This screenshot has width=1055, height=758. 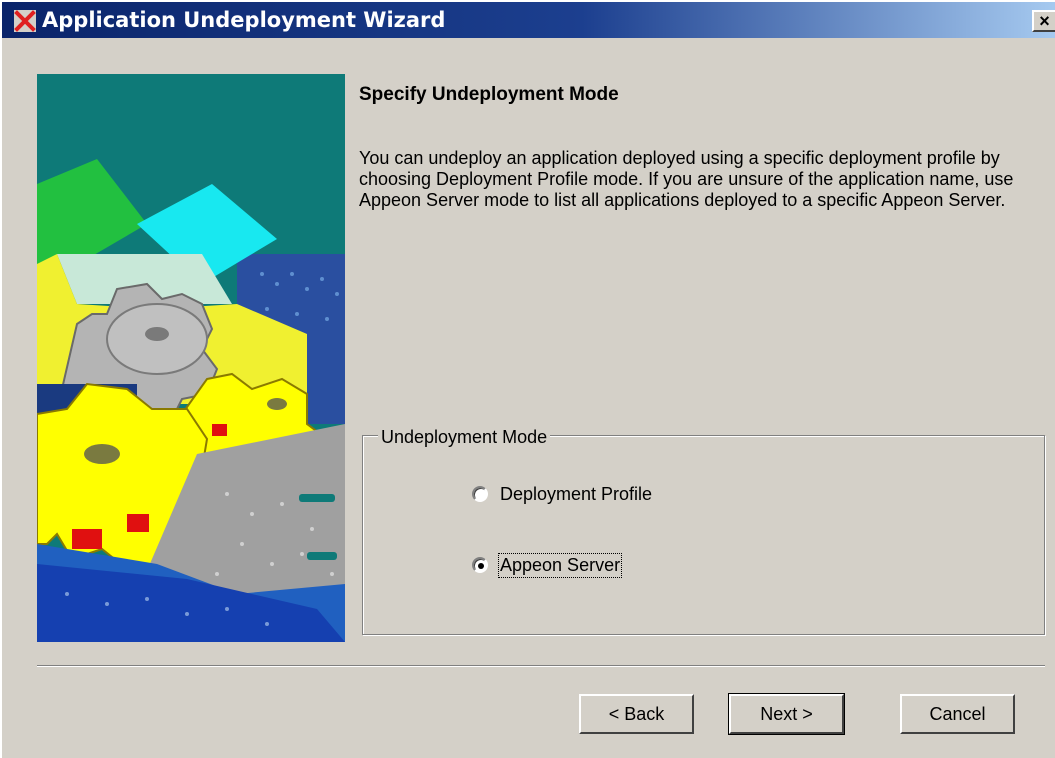 What do you see at coordinates (957, 714) in the screenshot?
I see `cancel-button: Cancel` at bounding box center [957, 714].